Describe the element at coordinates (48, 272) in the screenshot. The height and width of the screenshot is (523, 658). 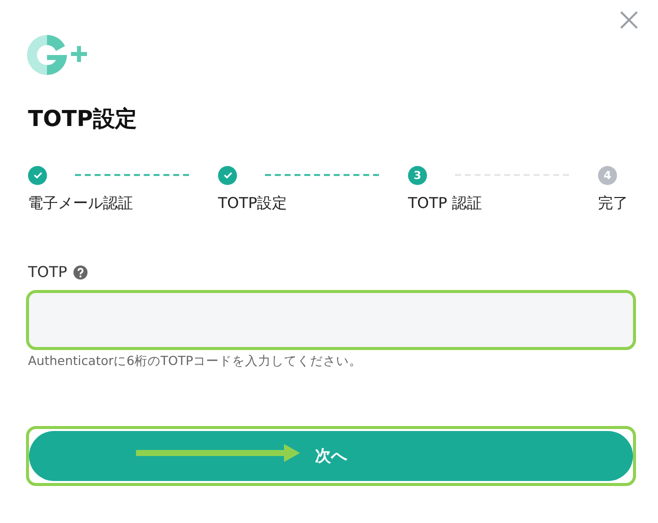
I see `field-label: TOTP` at that location.